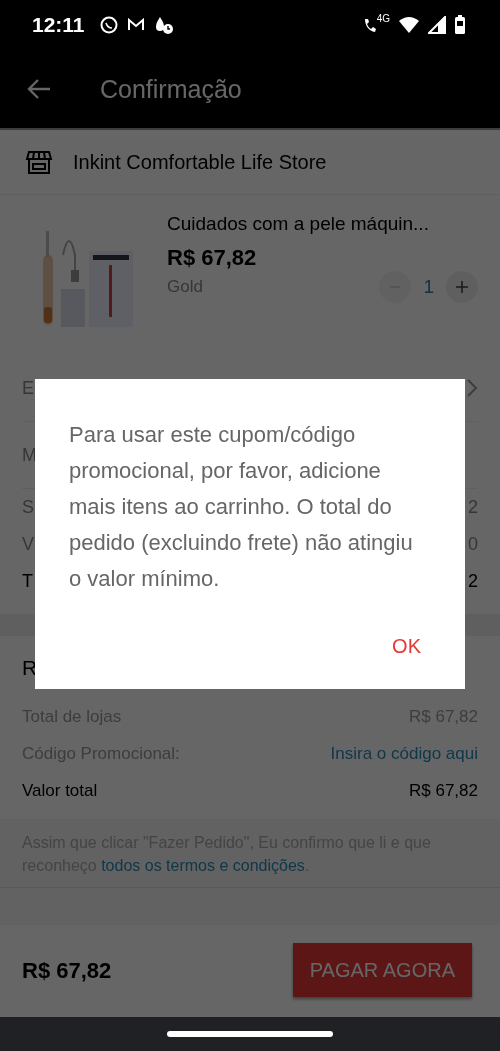 Image resolution: width=500 pixels, height=1051 pixels. What do you see at coordinates (39, 89) in the screenshot?
I see `back-arrow-icon` at bounding box center [39, 89].